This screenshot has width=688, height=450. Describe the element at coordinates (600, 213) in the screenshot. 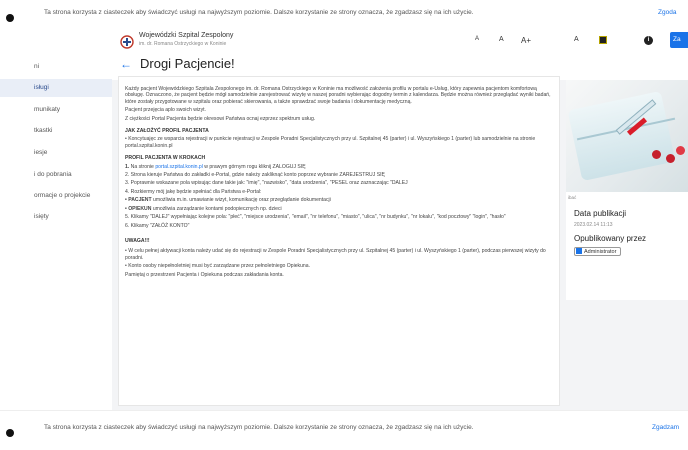

I see `publication-date-label: Data publikacji` at that location.